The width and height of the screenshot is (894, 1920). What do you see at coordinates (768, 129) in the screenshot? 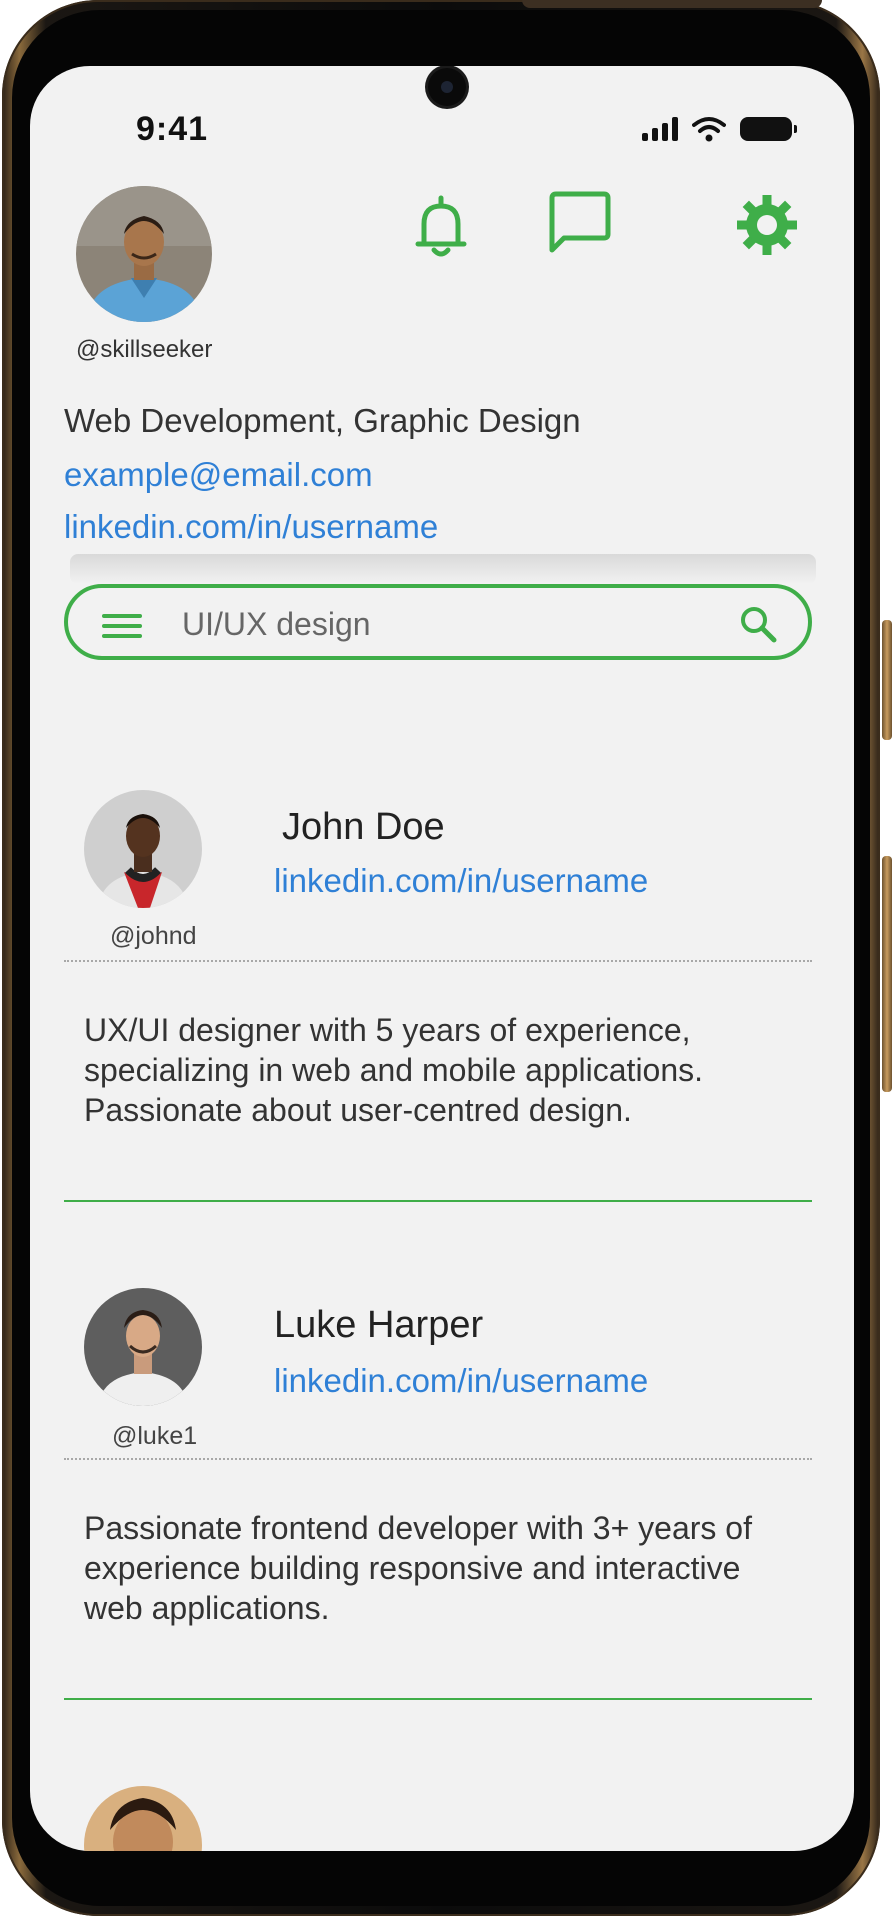
I see `battery-icon` at bounding box center [768, 129].